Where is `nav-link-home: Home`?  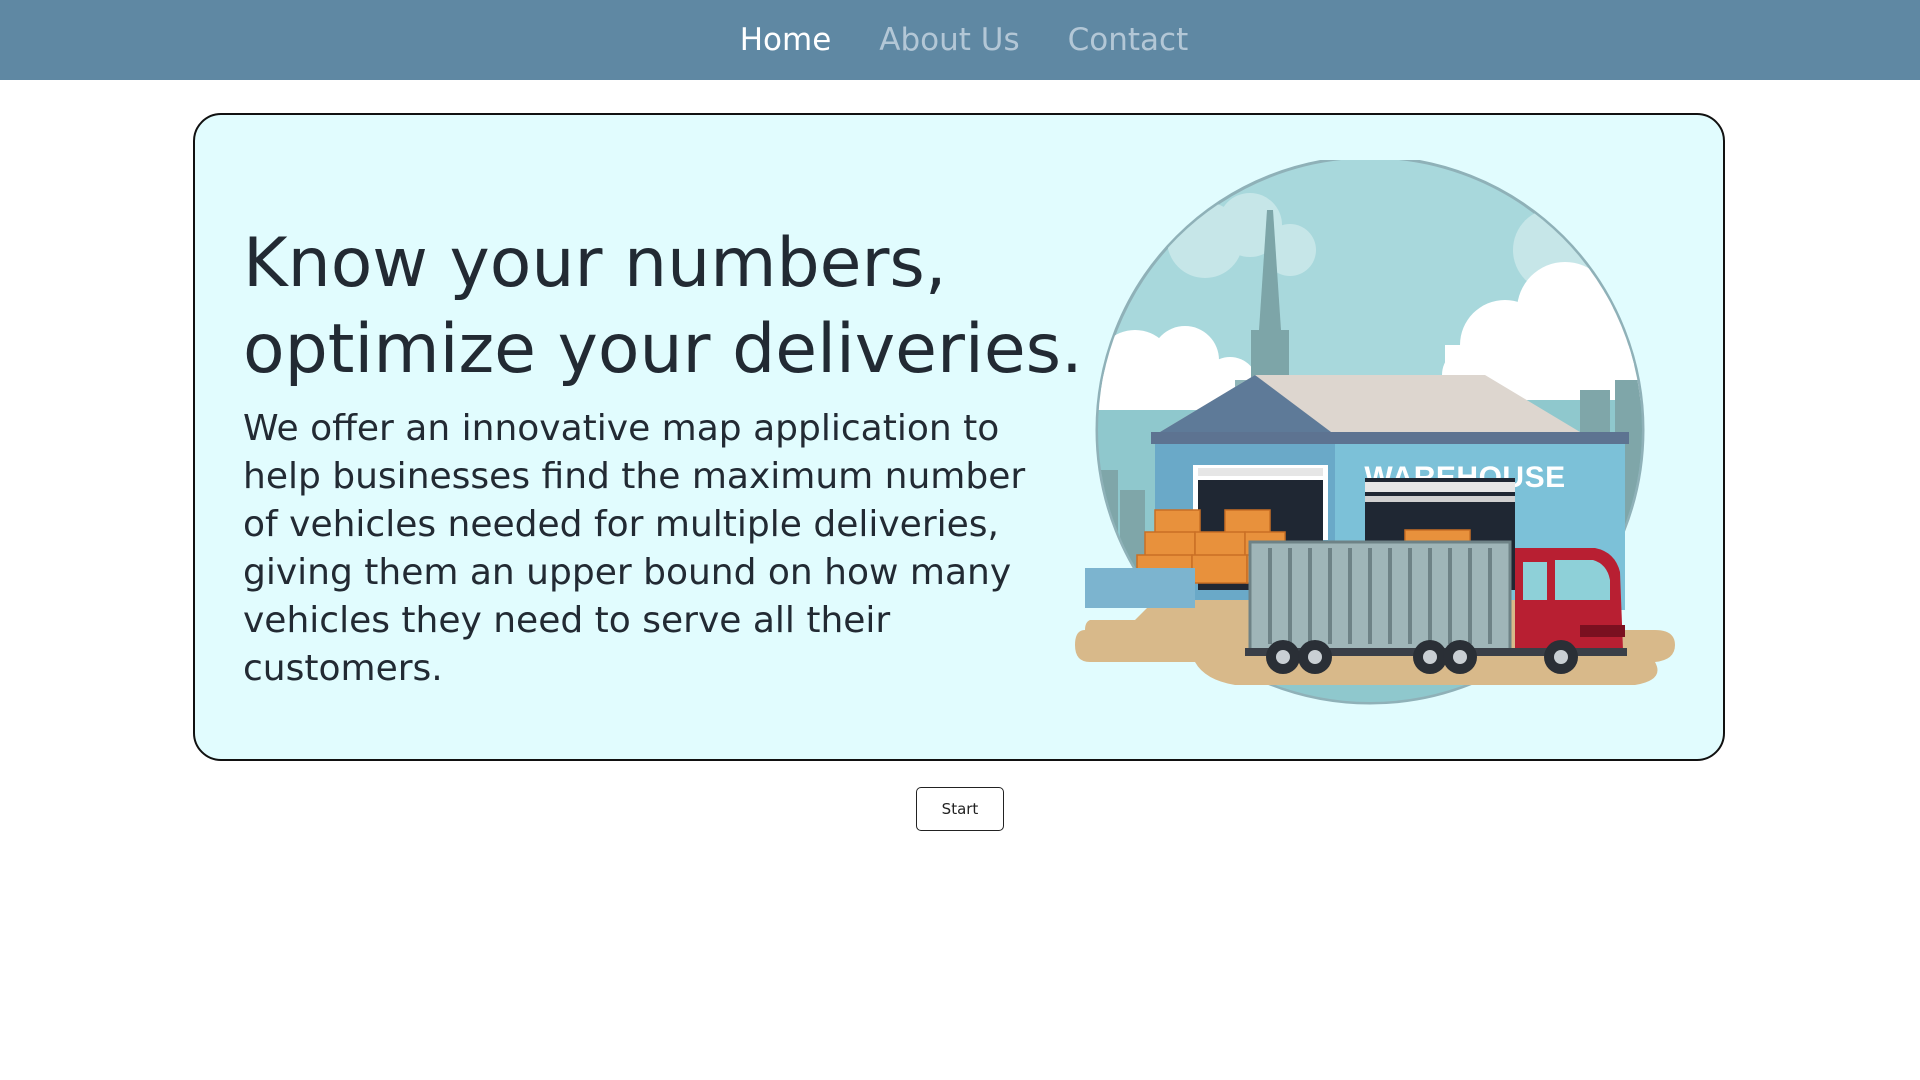 nav-link-home: Home is located at coordinates (786, 40).